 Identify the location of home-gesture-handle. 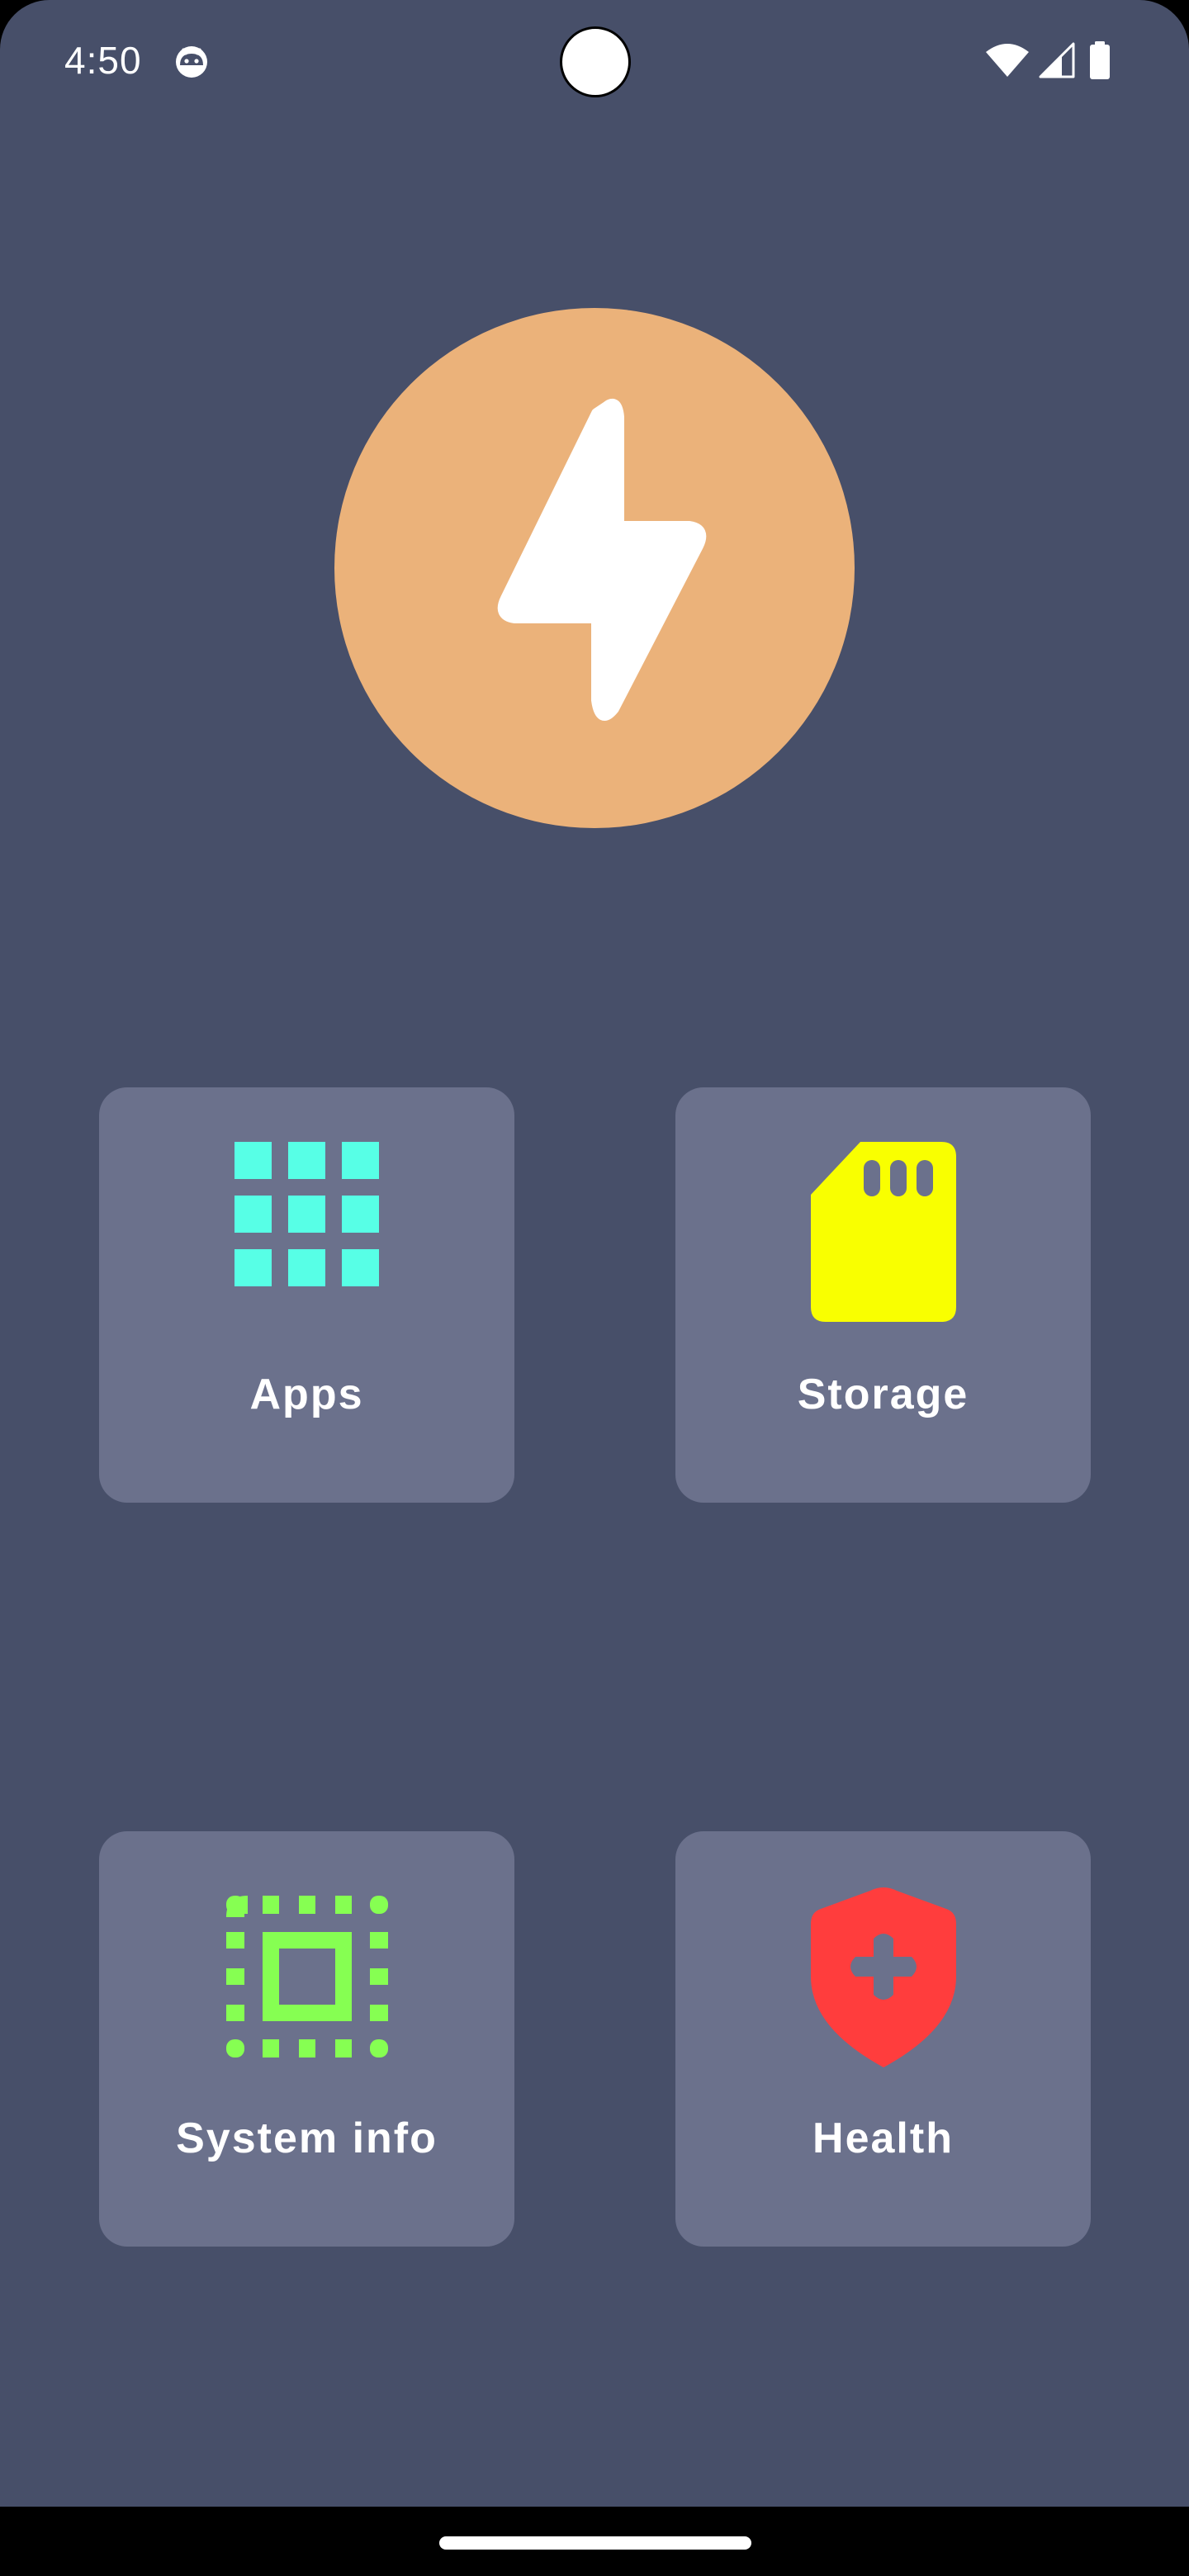
(595, 2543).